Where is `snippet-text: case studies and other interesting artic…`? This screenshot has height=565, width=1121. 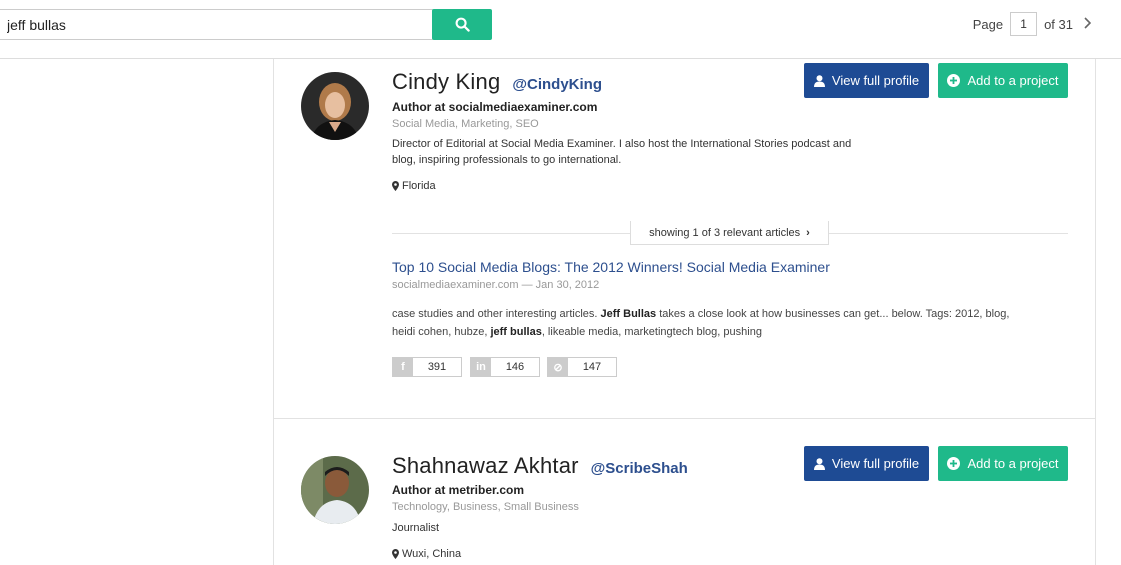
snippet-text: case studies and other interesting artic… is located at coordinates (496, 314).